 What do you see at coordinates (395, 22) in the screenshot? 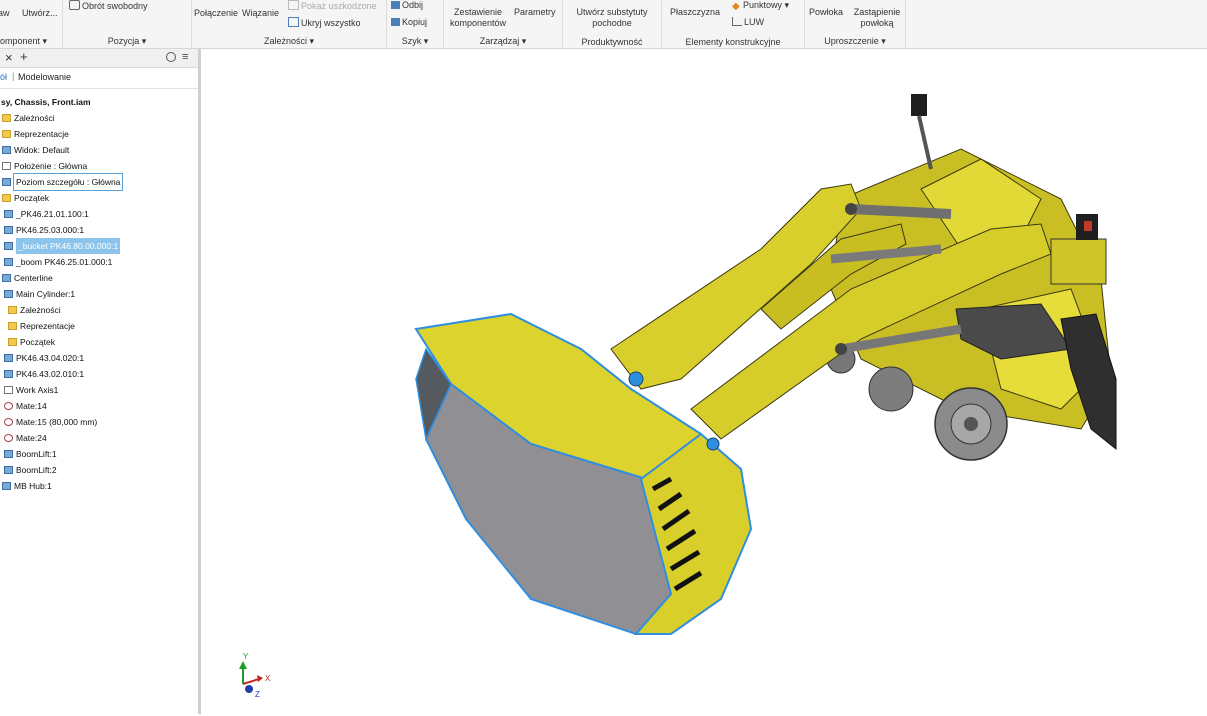
I see `copy-icon` at bounding box center [395, 22].